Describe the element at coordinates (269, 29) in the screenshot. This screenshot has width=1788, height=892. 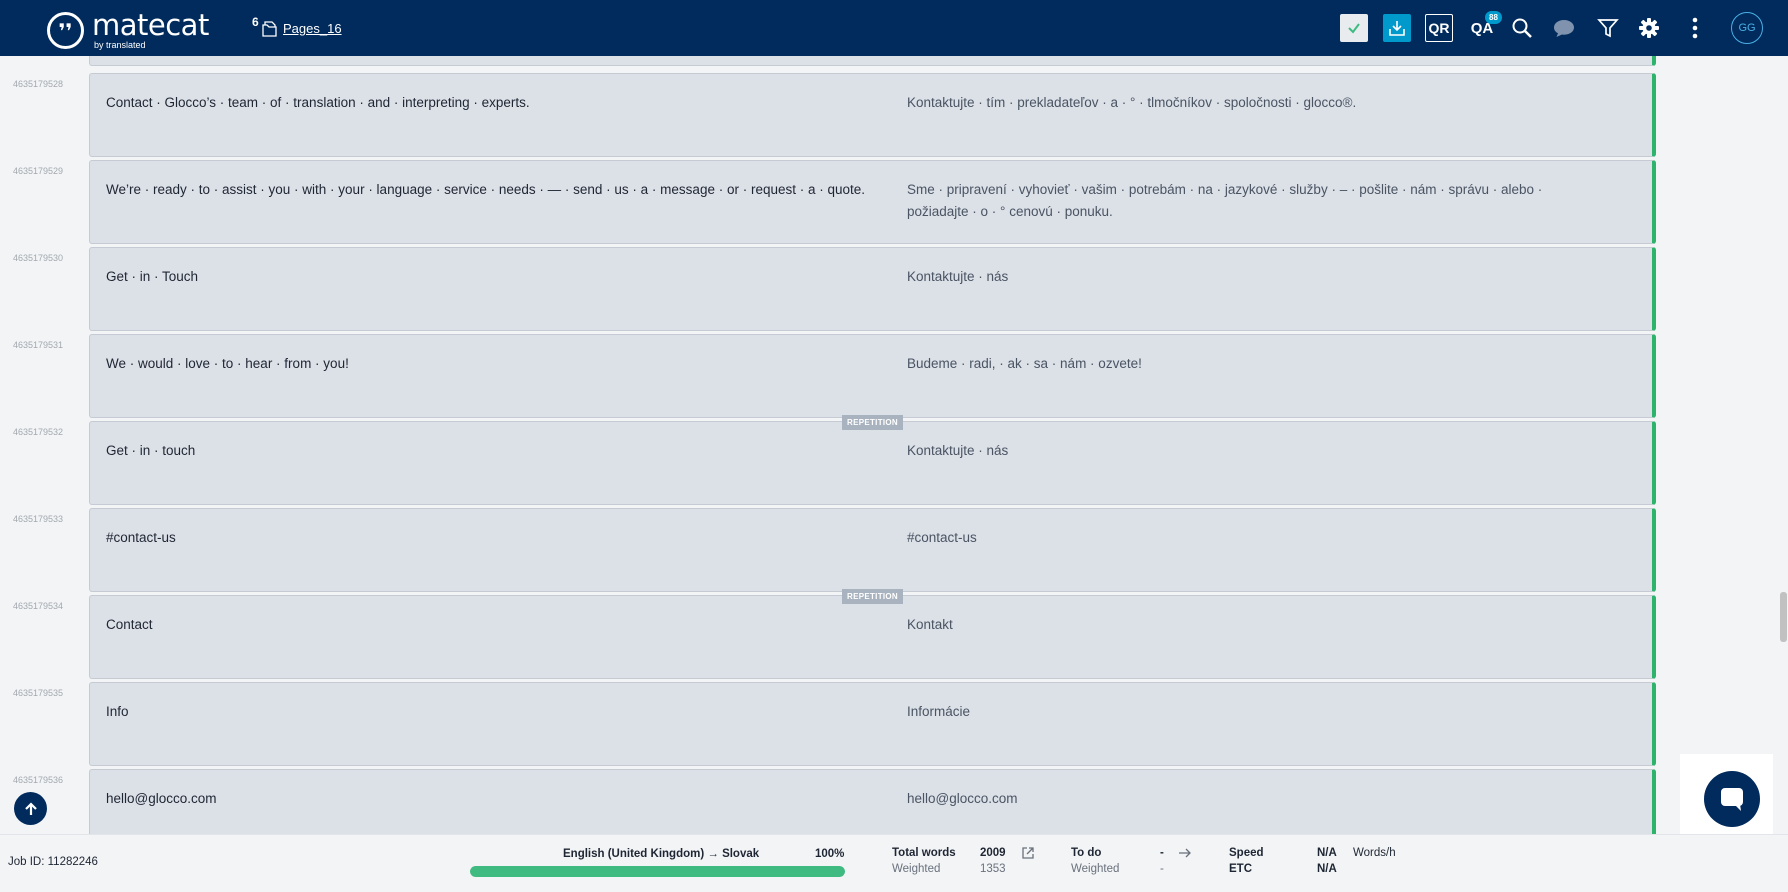
I see `files-icon` at that location.